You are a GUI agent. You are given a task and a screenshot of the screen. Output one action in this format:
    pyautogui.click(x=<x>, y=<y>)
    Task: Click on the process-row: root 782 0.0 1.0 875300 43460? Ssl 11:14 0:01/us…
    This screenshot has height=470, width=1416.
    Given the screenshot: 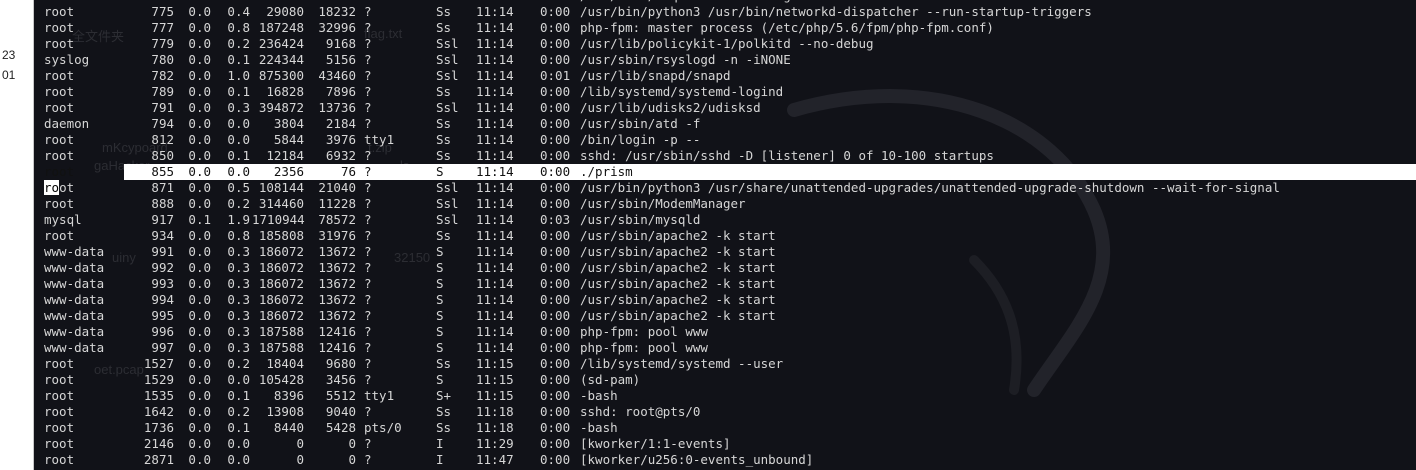 What is the action you would take?
    pyautogui.click(x=725, y=76)
    